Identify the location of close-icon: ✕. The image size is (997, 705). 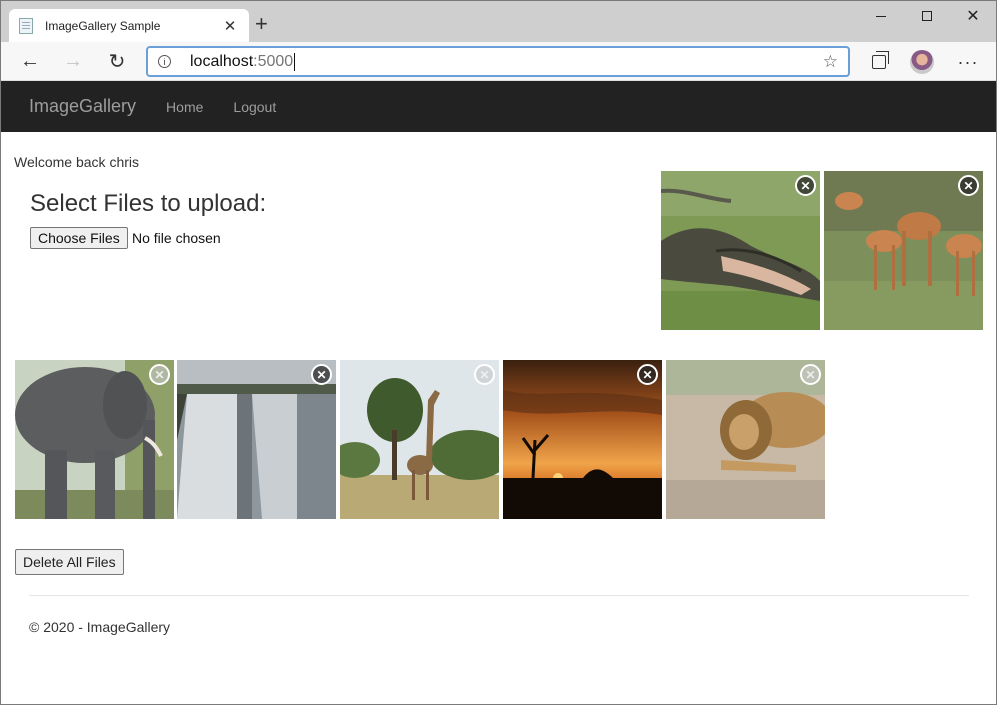
(973, 16).